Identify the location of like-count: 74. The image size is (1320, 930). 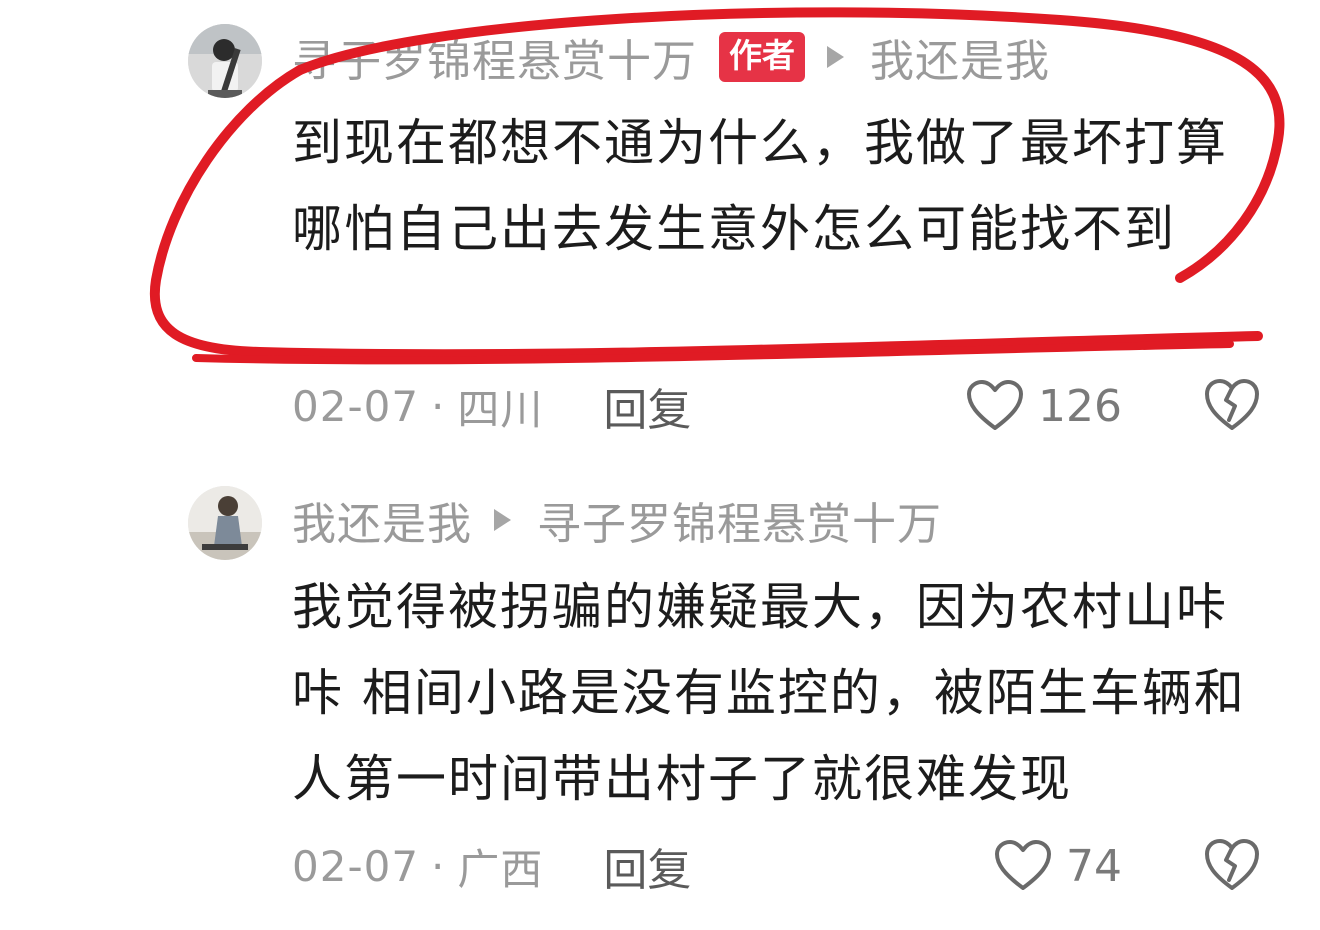
(1094, 866).